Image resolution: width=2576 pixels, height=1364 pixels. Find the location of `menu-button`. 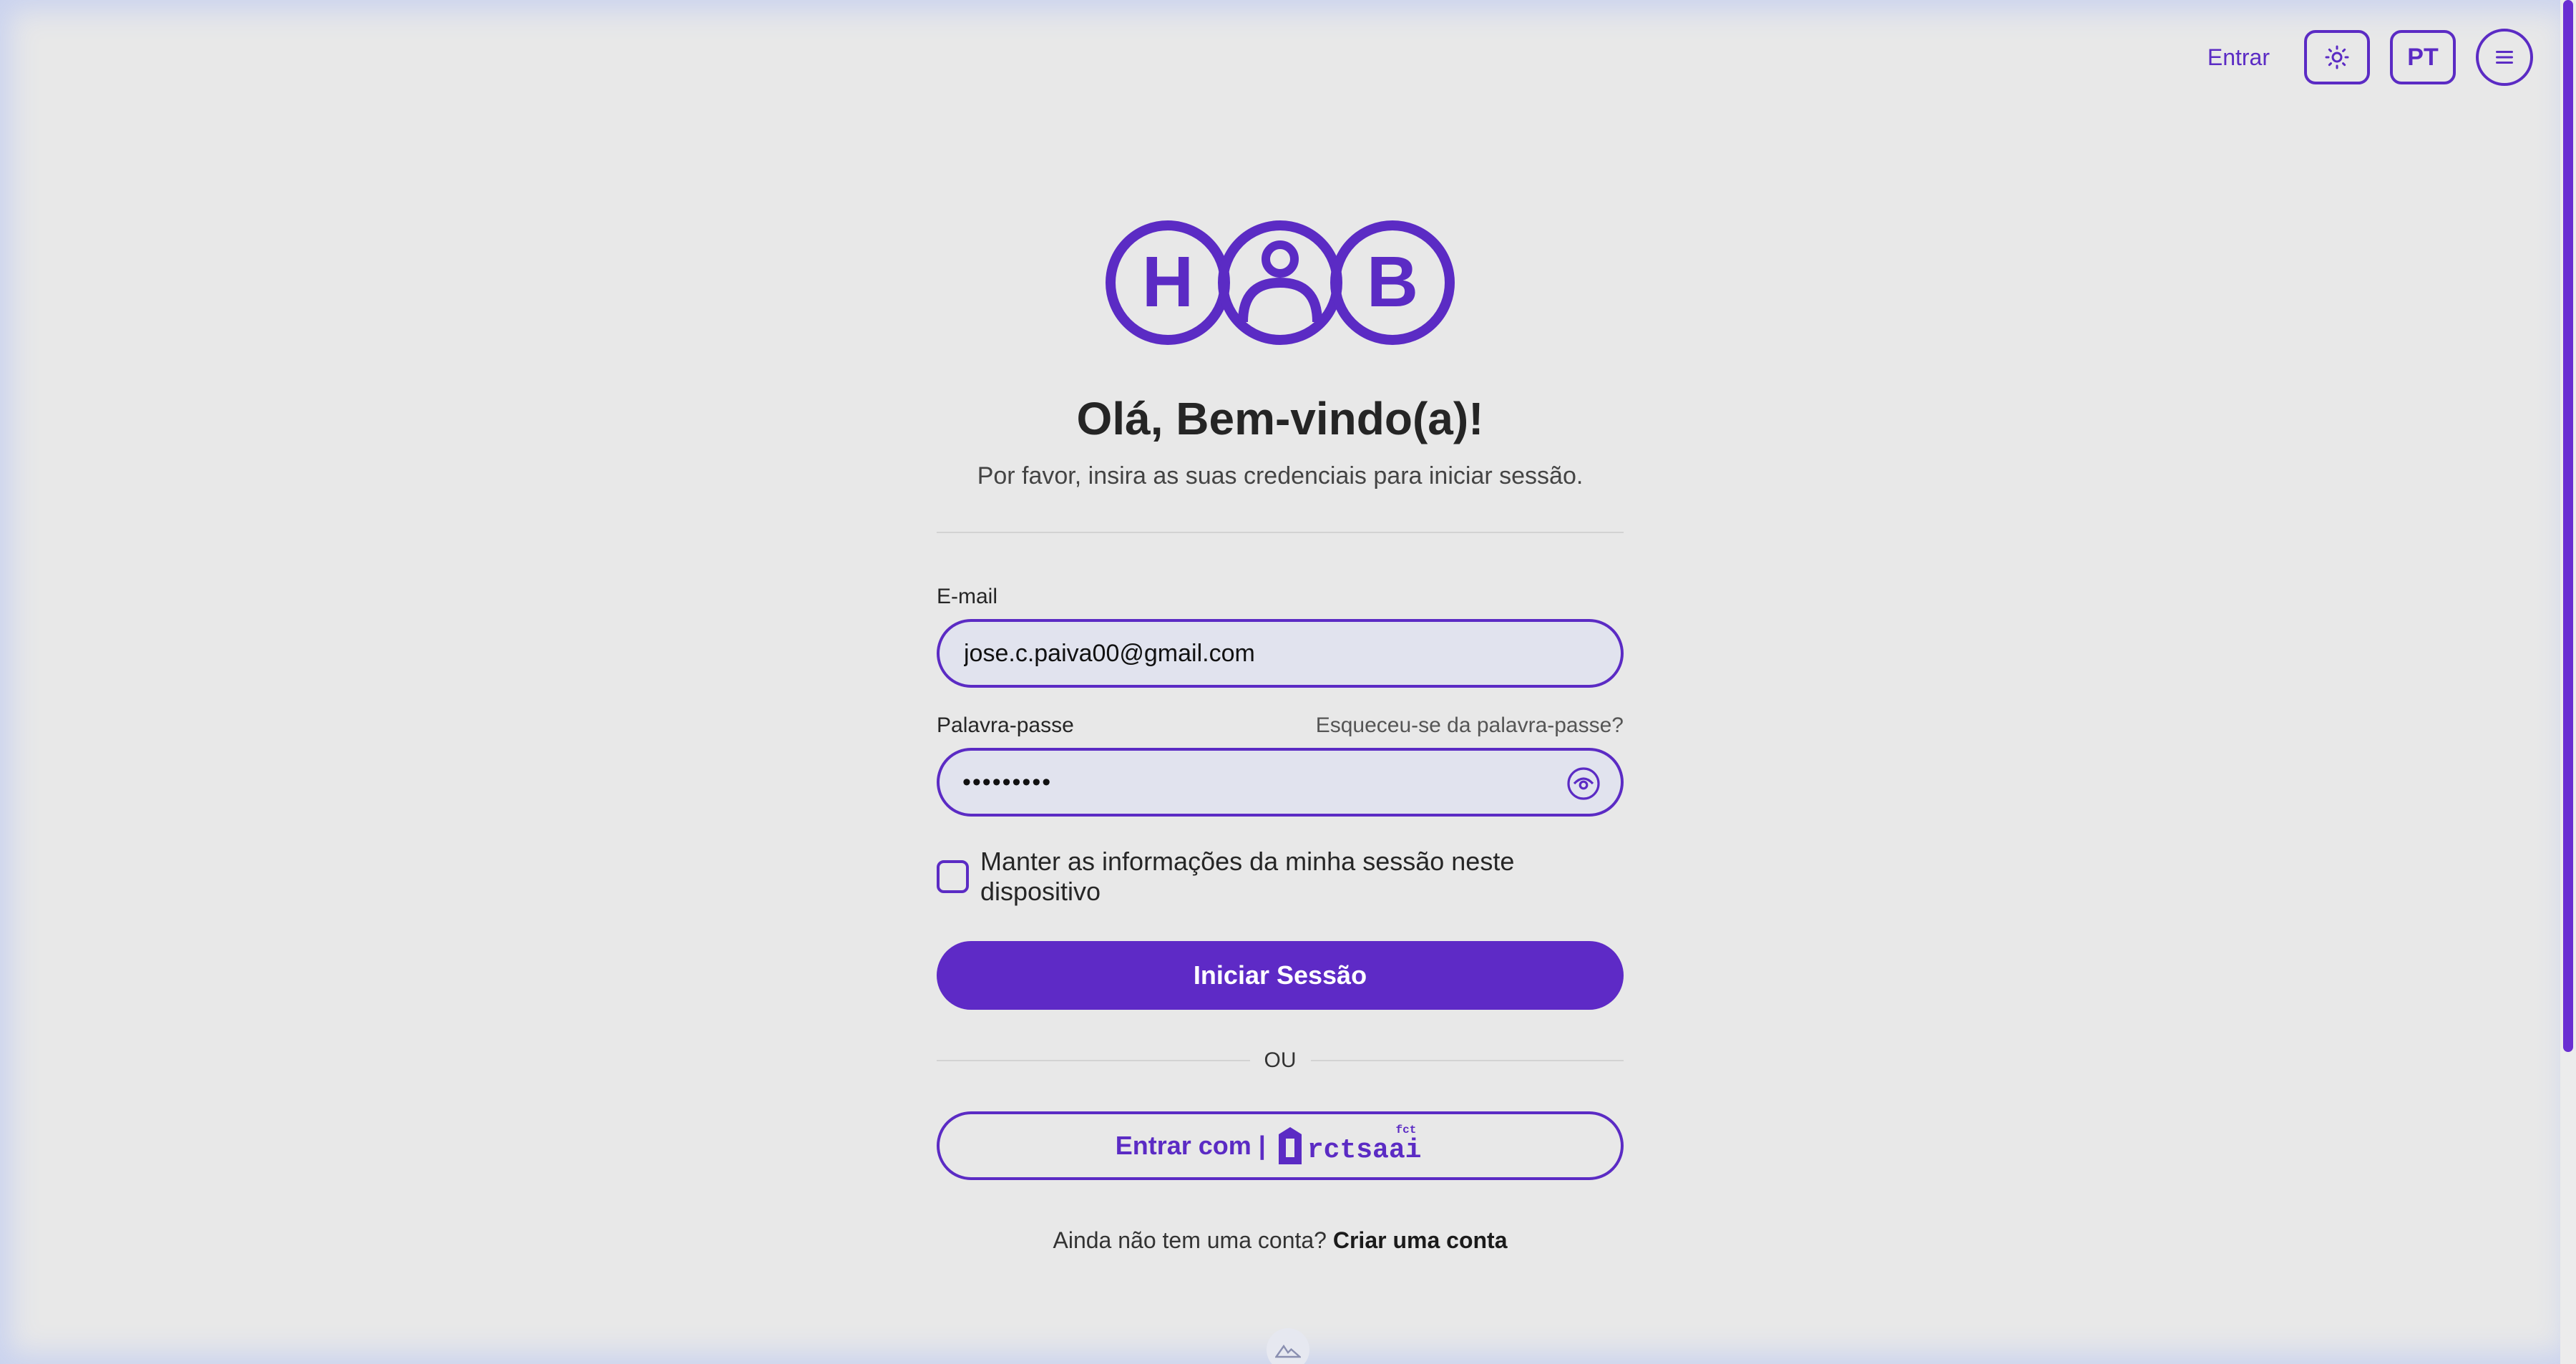

menu-button is located at coordinates (2504, 58).